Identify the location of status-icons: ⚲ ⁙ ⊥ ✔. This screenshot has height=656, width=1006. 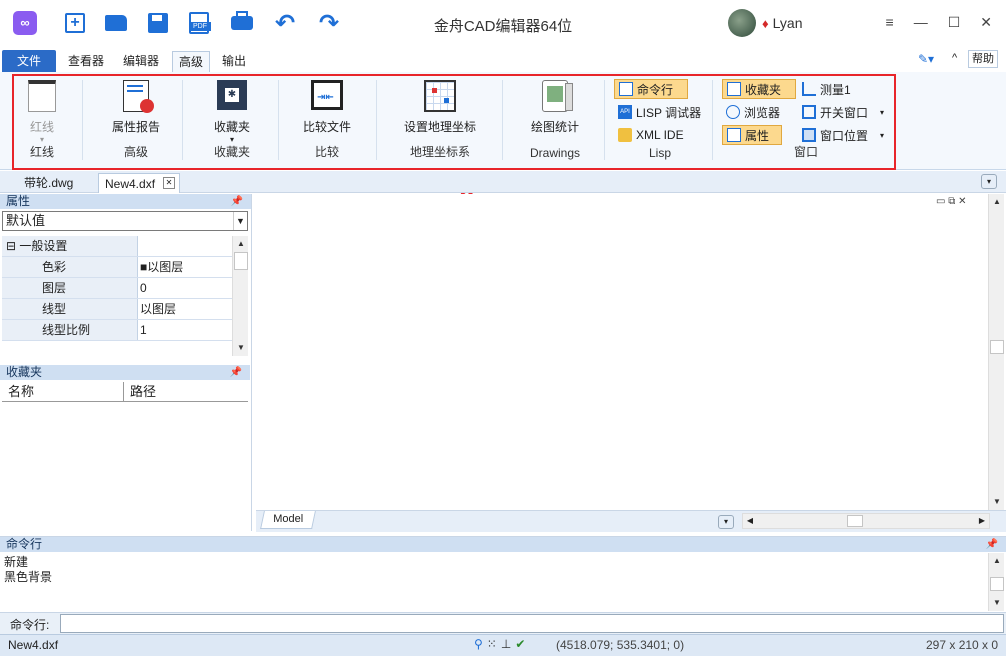
(499, 644).